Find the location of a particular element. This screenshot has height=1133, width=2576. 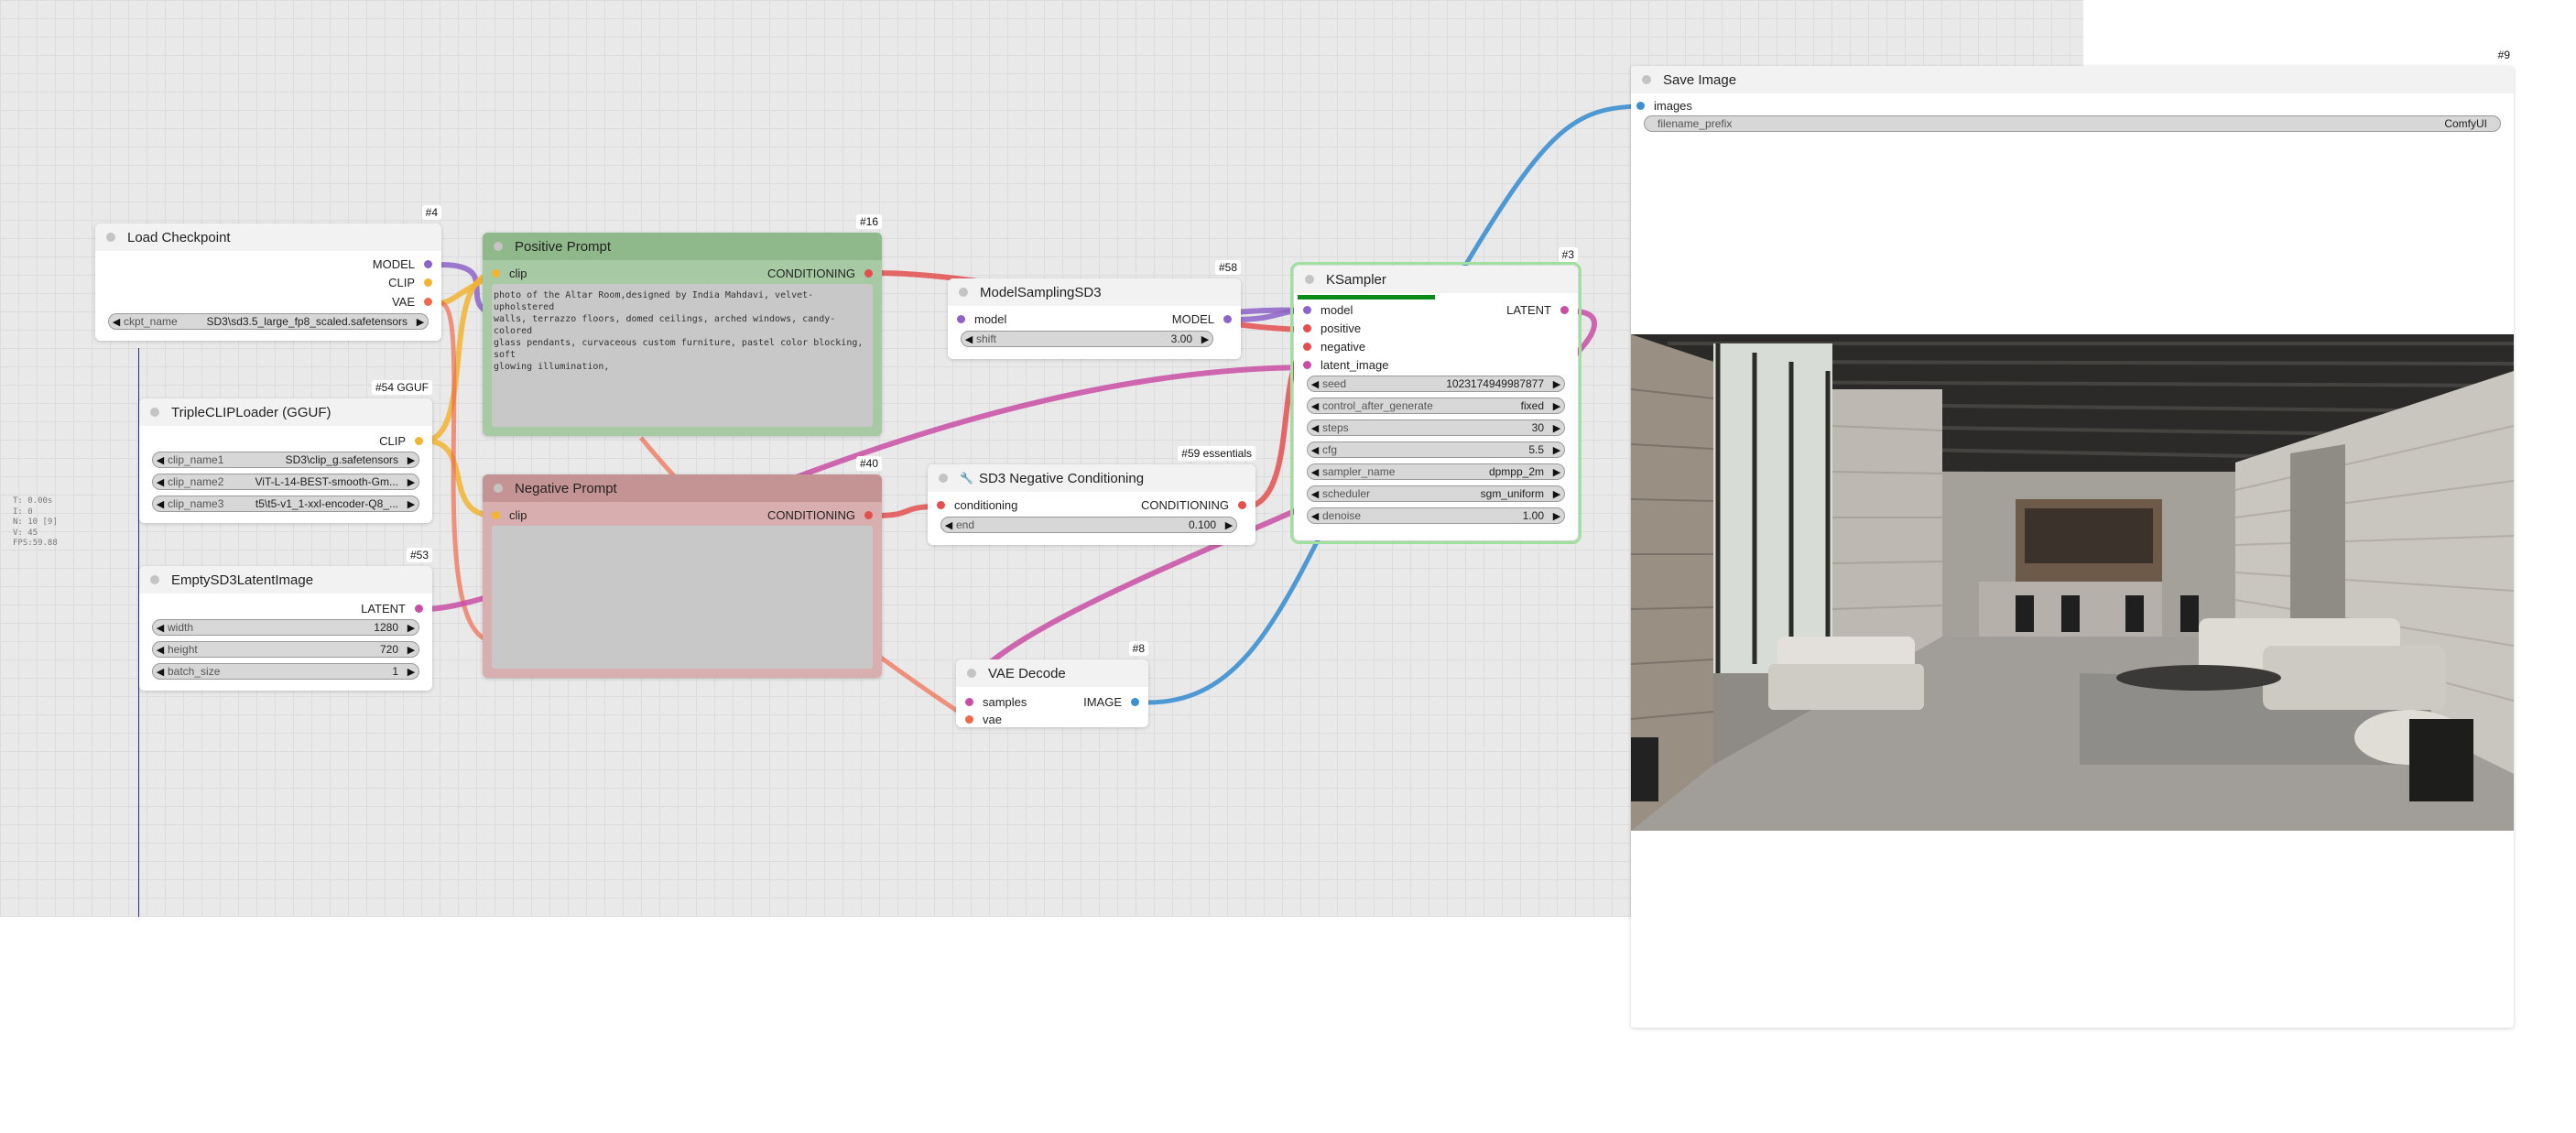

filename-prefix-text: filename_prefix ComfyUI is located at coordinates (2072, 123).